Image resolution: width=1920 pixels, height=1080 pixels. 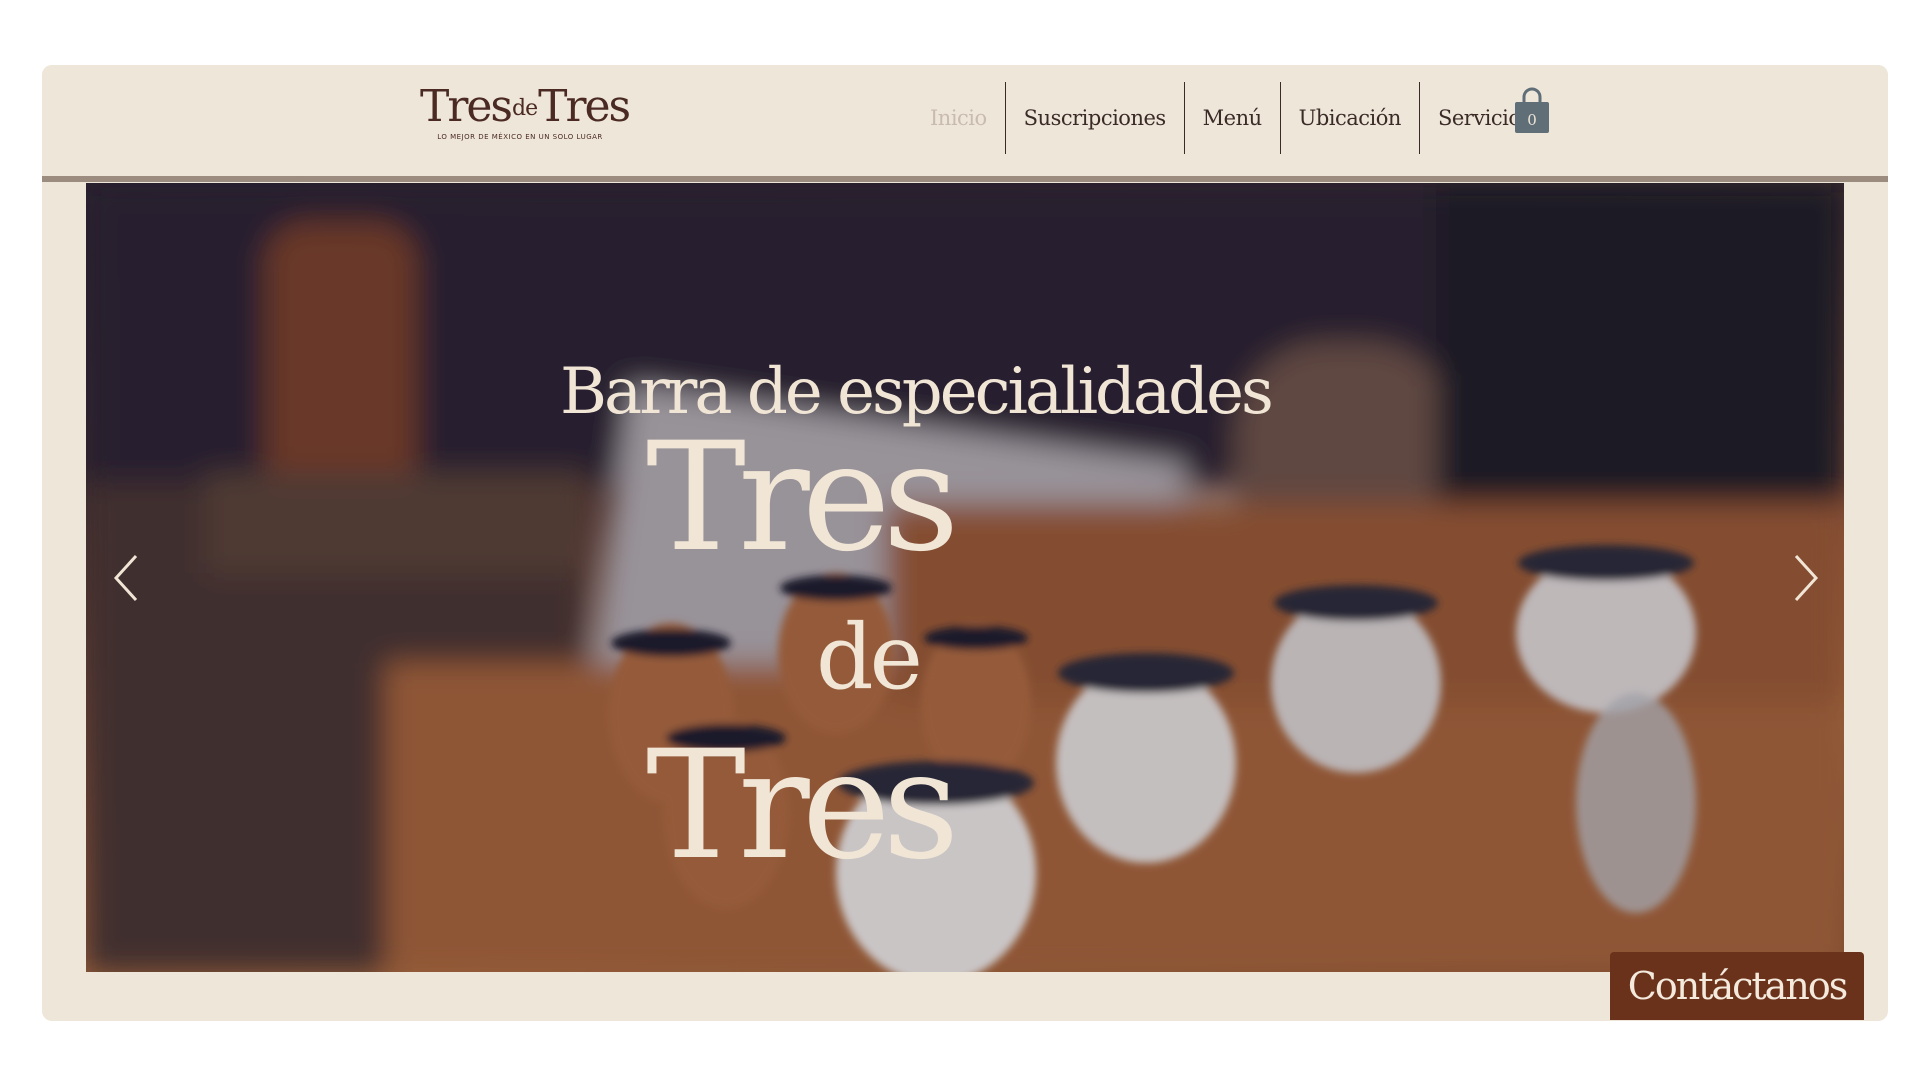 I want to click on nav-item-menu: Menú, so click(x=1232, y=118).